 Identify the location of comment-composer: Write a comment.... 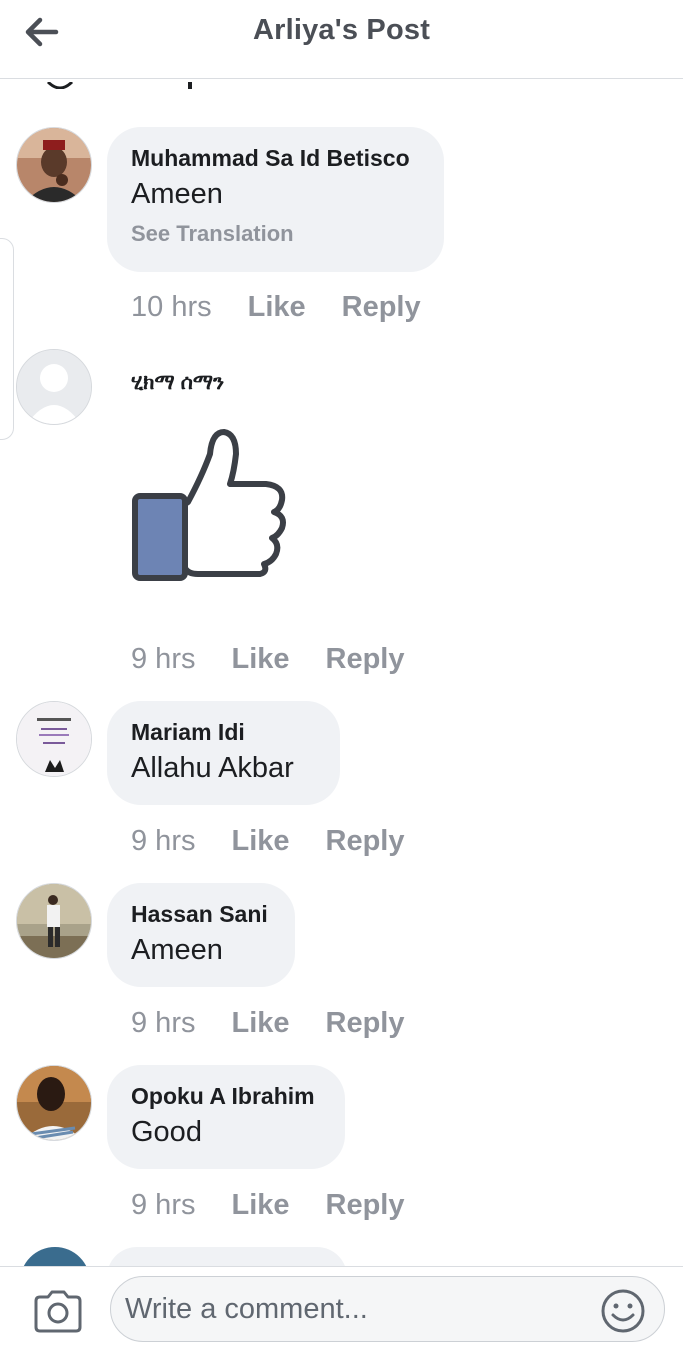
(341, 1307).